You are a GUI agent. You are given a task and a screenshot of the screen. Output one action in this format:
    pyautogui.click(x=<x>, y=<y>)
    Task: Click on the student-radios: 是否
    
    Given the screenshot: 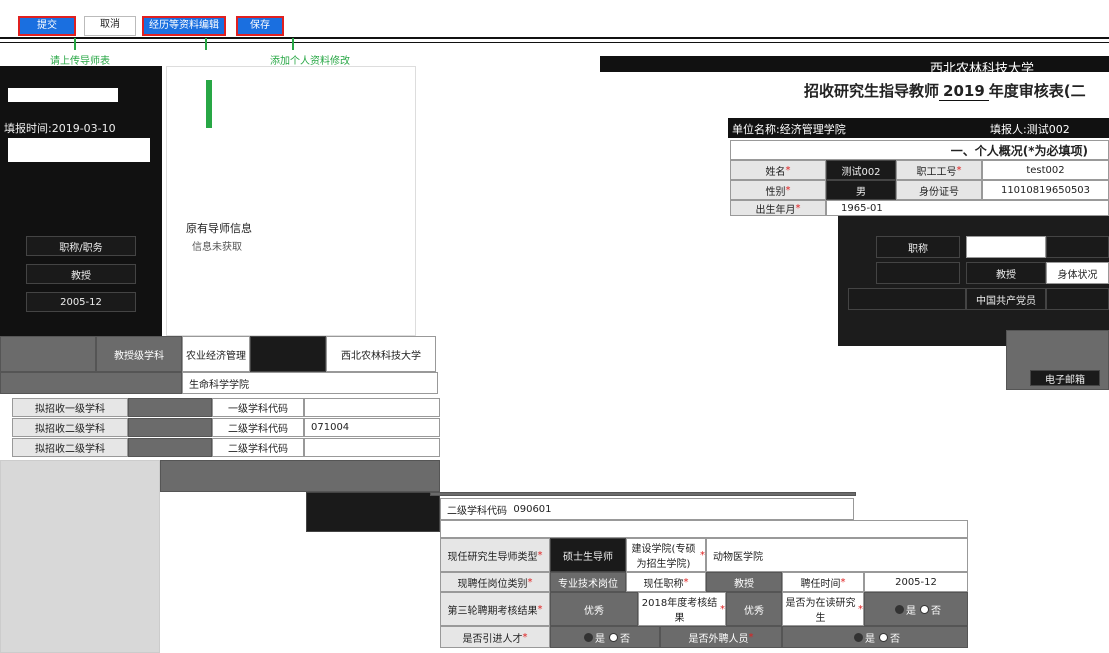 What is the action you would take?
    pyautogui.click(x=916, y=609)
    